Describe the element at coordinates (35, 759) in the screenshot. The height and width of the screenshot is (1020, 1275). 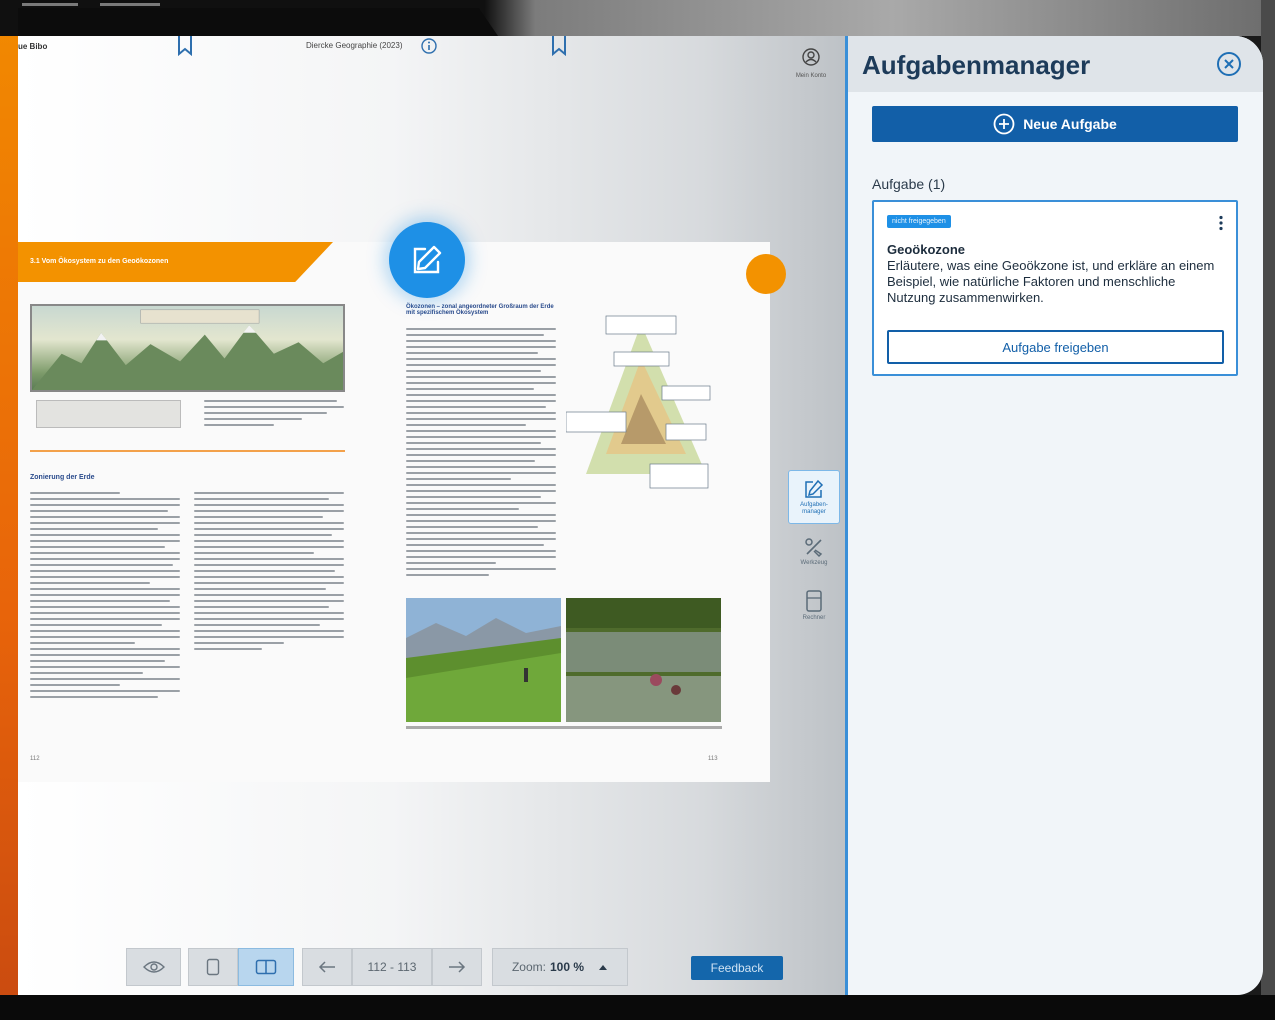
I see `page-number-left: 112` at that location.